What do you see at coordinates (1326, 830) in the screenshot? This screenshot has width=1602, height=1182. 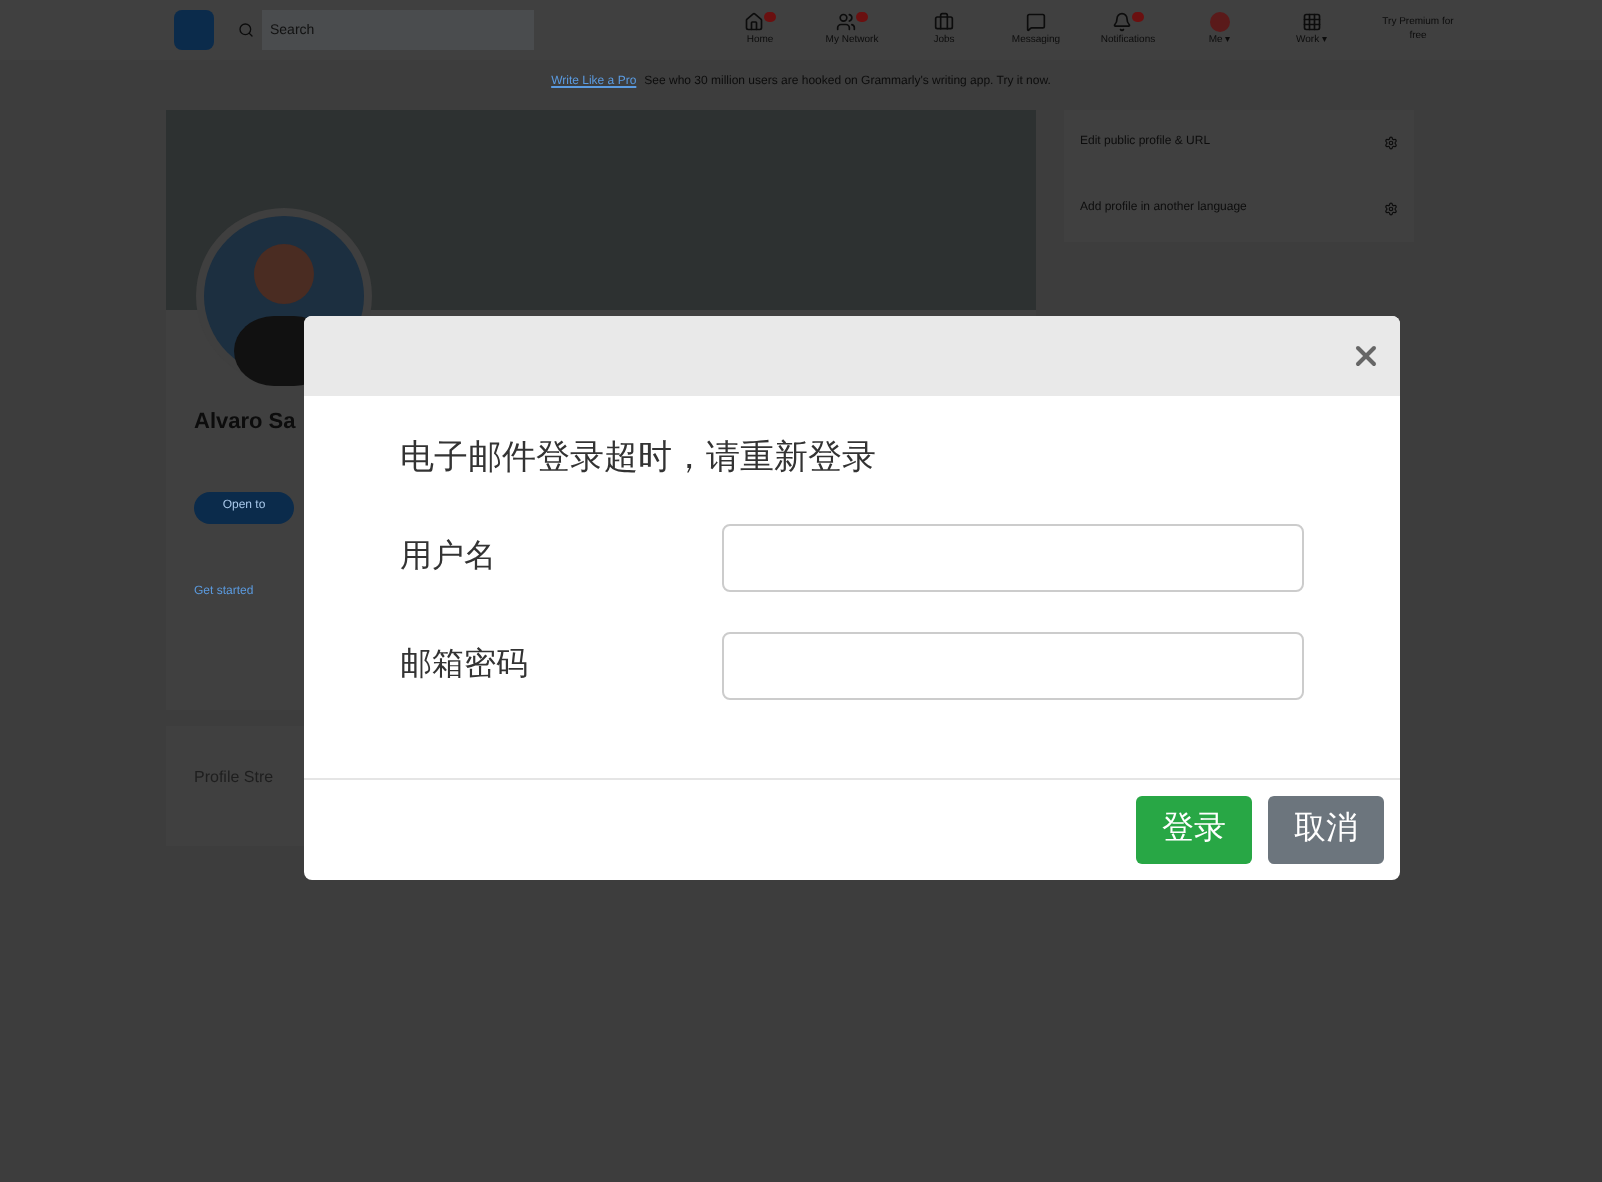 I see `cancel-button: 取消` at bounding box center [1326, 830].